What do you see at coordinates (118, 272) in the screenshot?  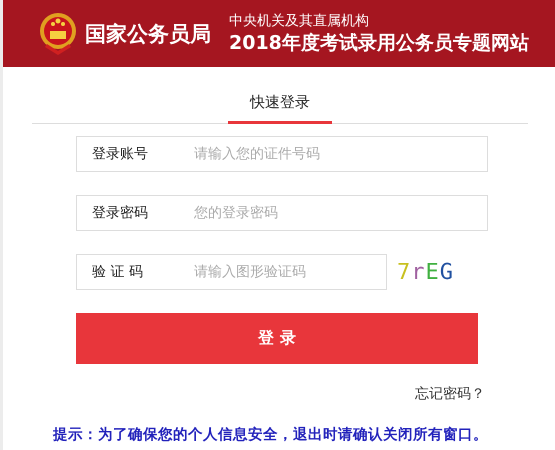 I see `field-label: 验 证 码` at bounding box center [118, 272].